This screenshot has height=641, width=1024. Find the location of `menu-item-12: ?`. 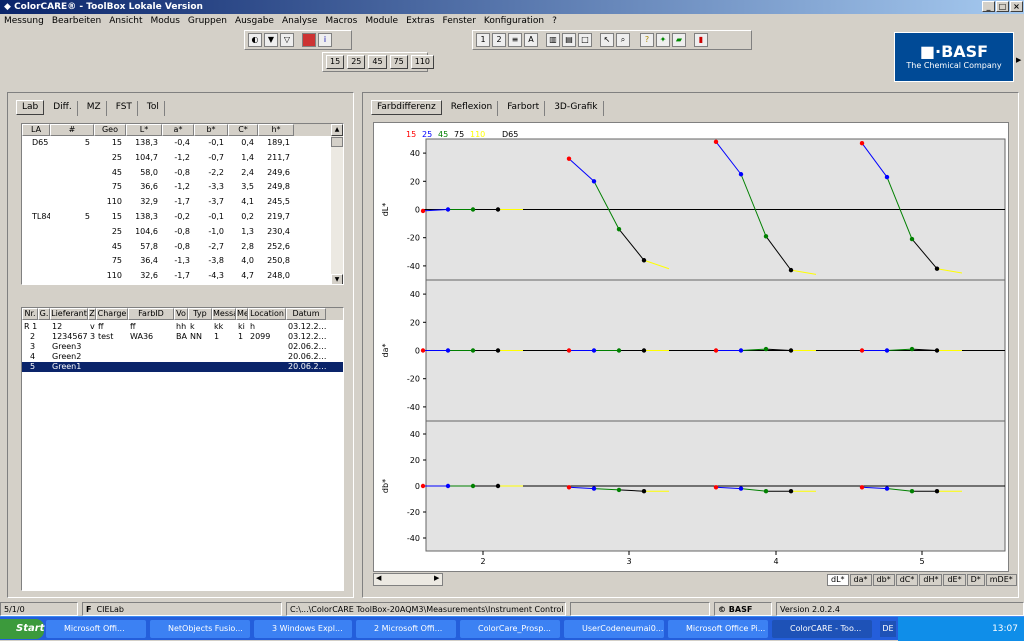

menu-item-12: ? is located at coordinates (554, 21).